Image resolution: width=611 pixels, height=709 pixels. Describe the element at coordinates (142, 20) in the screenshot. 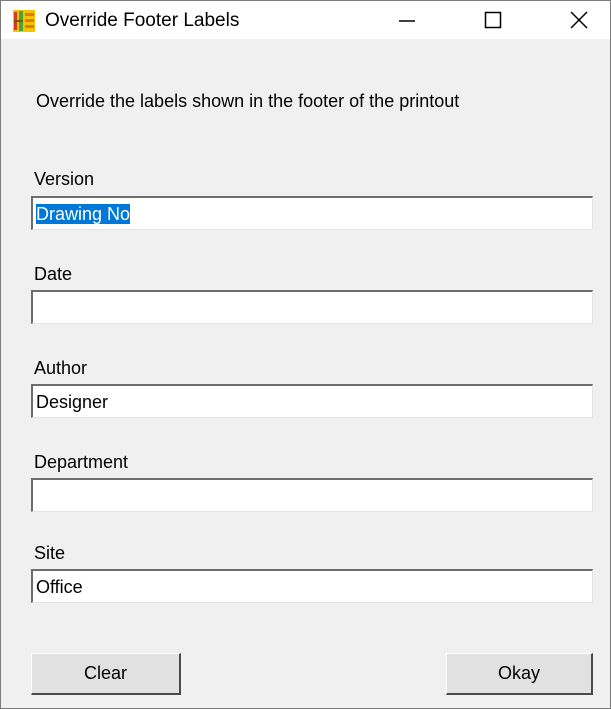

I see `window-title: Override Footer Labels` at that location.